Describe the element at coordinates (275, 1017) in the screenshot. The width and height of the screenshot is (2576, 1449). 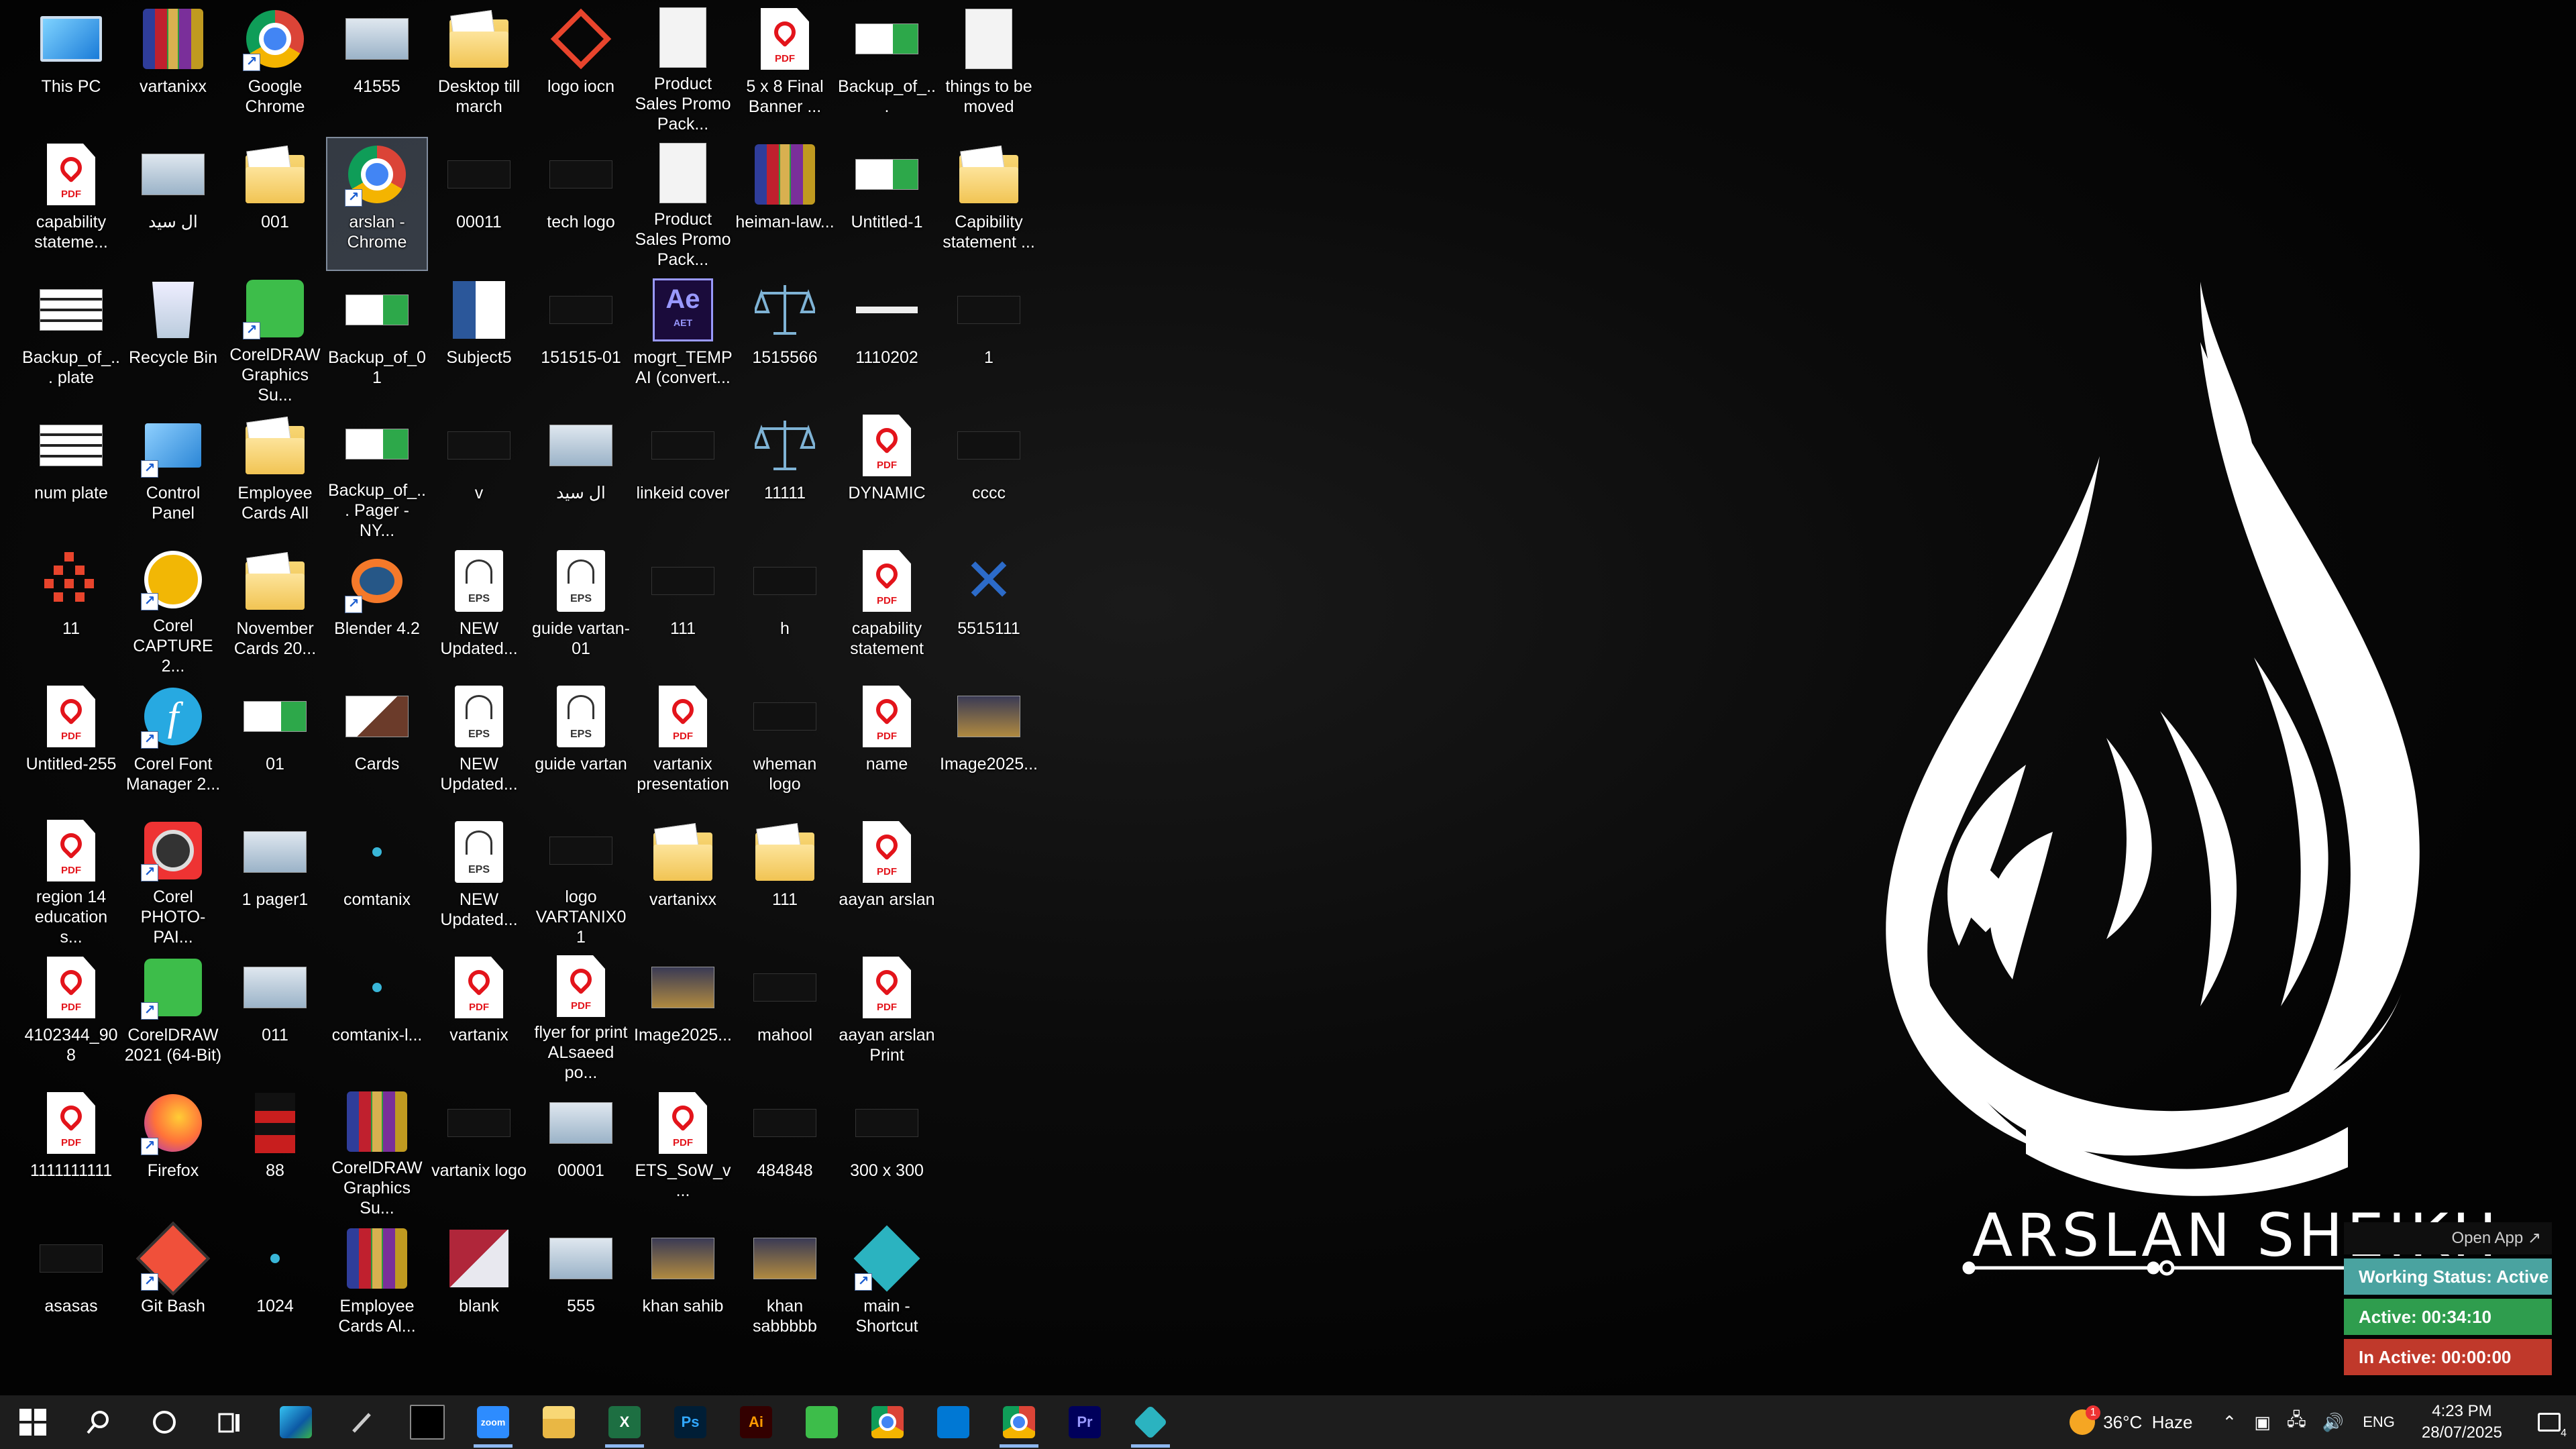
I see `desktop-icon: 011` at that location.